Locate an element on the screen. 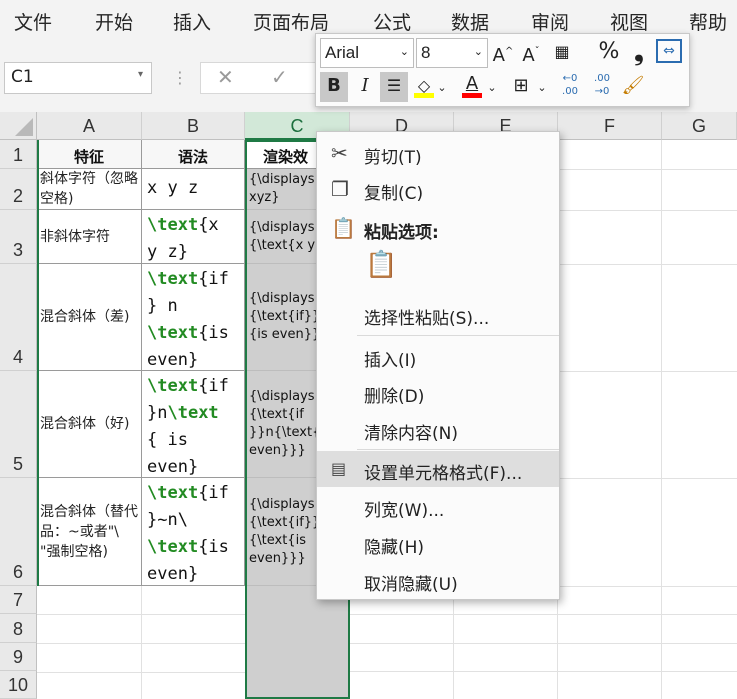 This screenshot has width=737, height=699. row-header-4: 4 is located at coordinates (18, 317).